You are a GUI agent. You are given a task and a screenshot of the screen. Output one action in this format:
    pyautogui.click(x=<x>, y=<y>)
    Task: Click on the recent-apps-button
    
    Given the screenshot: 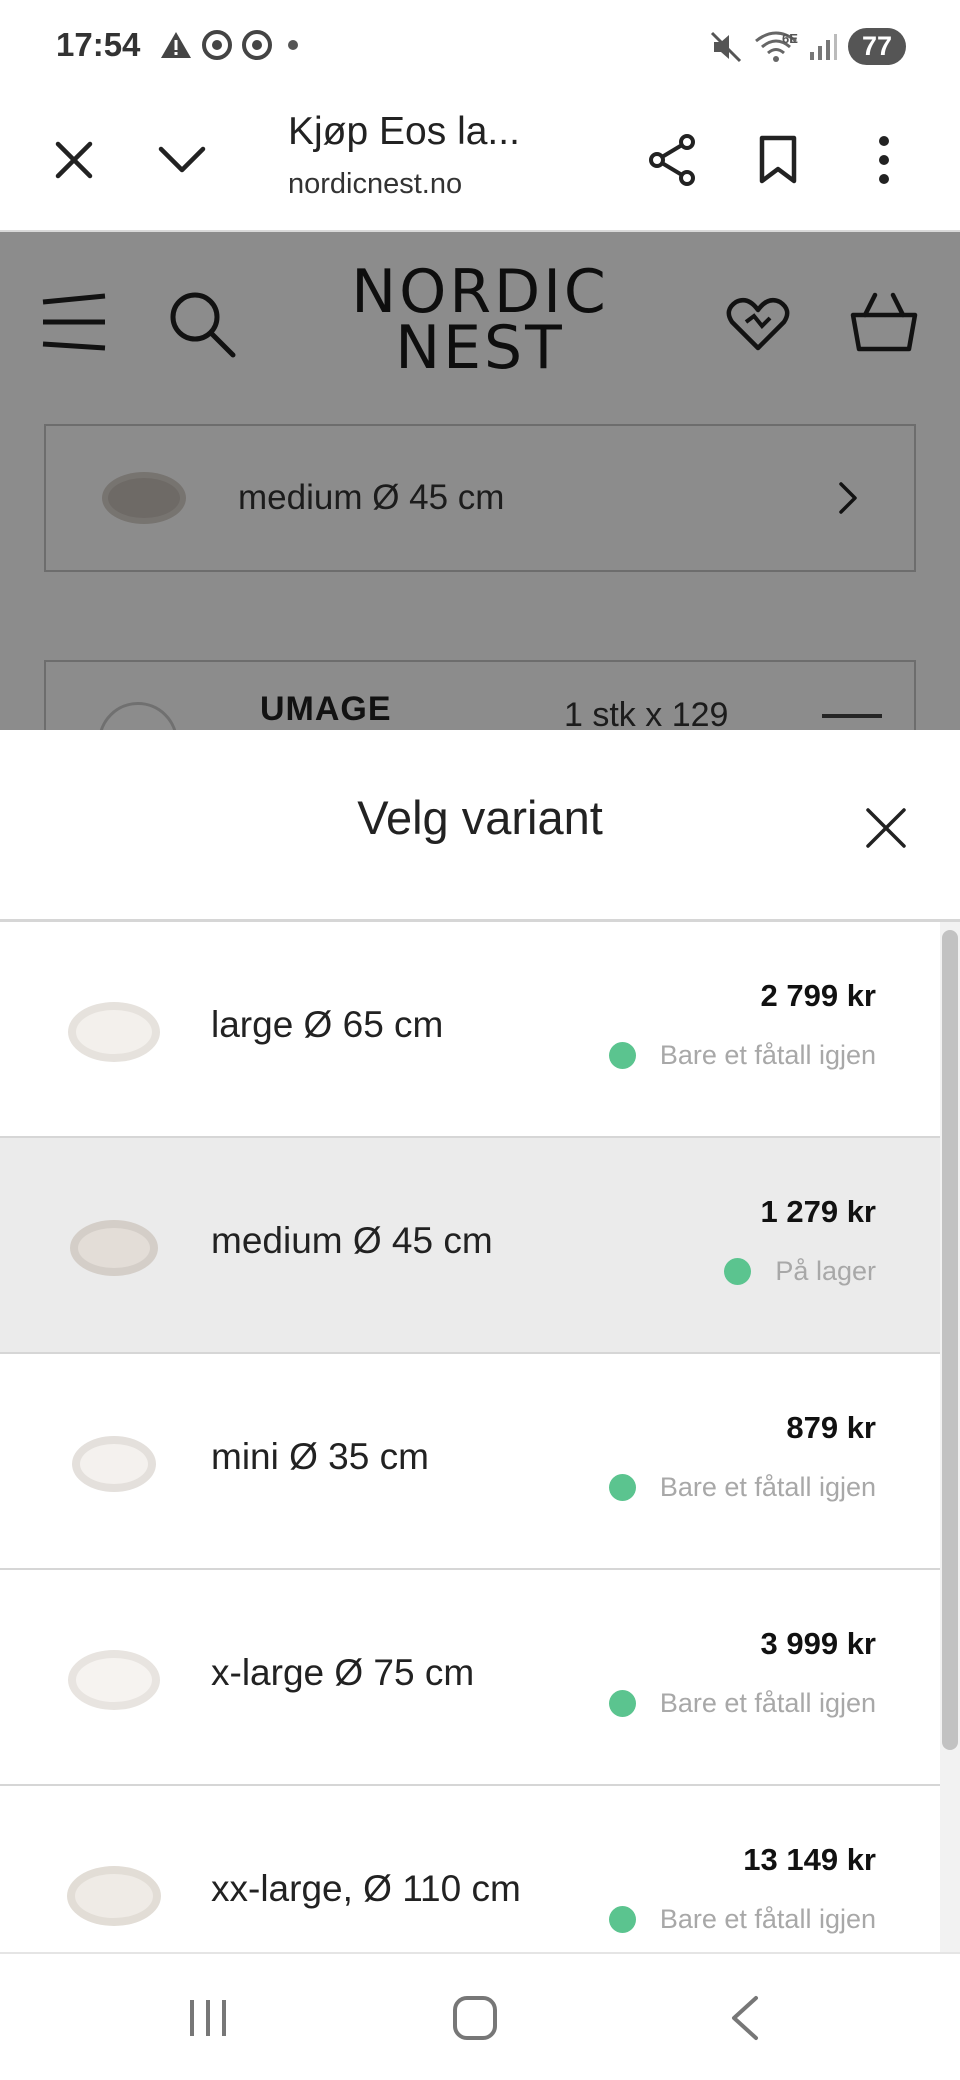 What is the action you would take?
    pyautogui.click(x=208, y=2018)
    